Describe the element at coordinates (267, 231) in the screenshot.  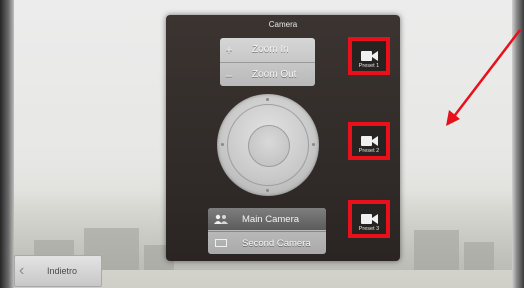
I see `camera-select-group: Main Camera Second Camera` at that location.